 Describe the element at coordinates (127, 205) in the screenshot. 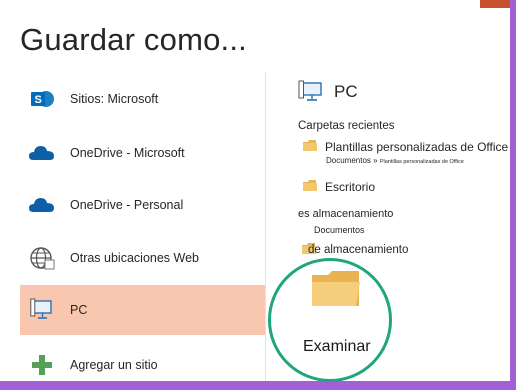

I see `location-label: OneDrive - Personal` at that location.